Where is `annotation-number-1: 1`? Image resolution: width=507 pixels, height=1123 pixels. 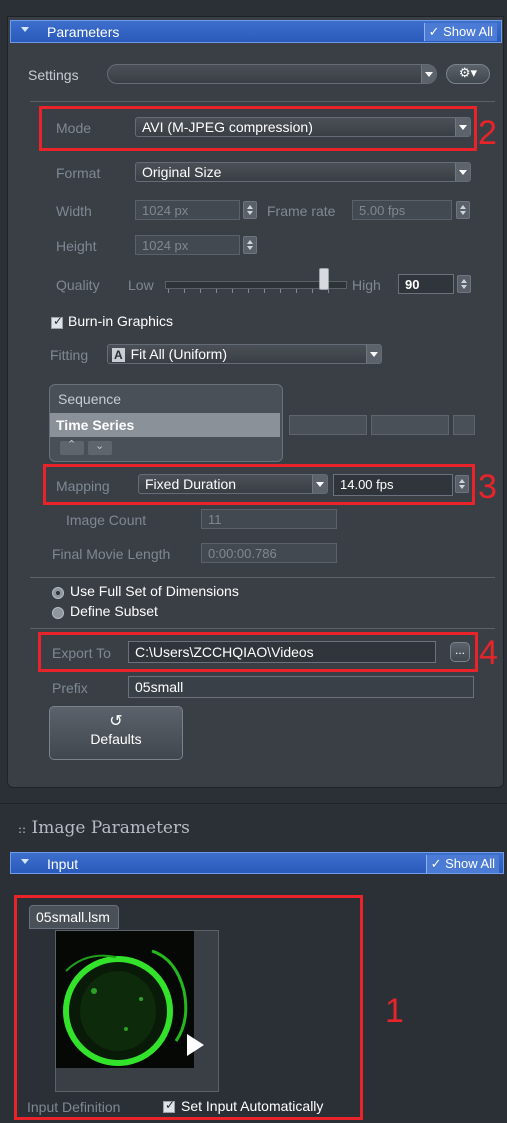 annotation-number-1: 1 is located at coordinates (394, 1011).